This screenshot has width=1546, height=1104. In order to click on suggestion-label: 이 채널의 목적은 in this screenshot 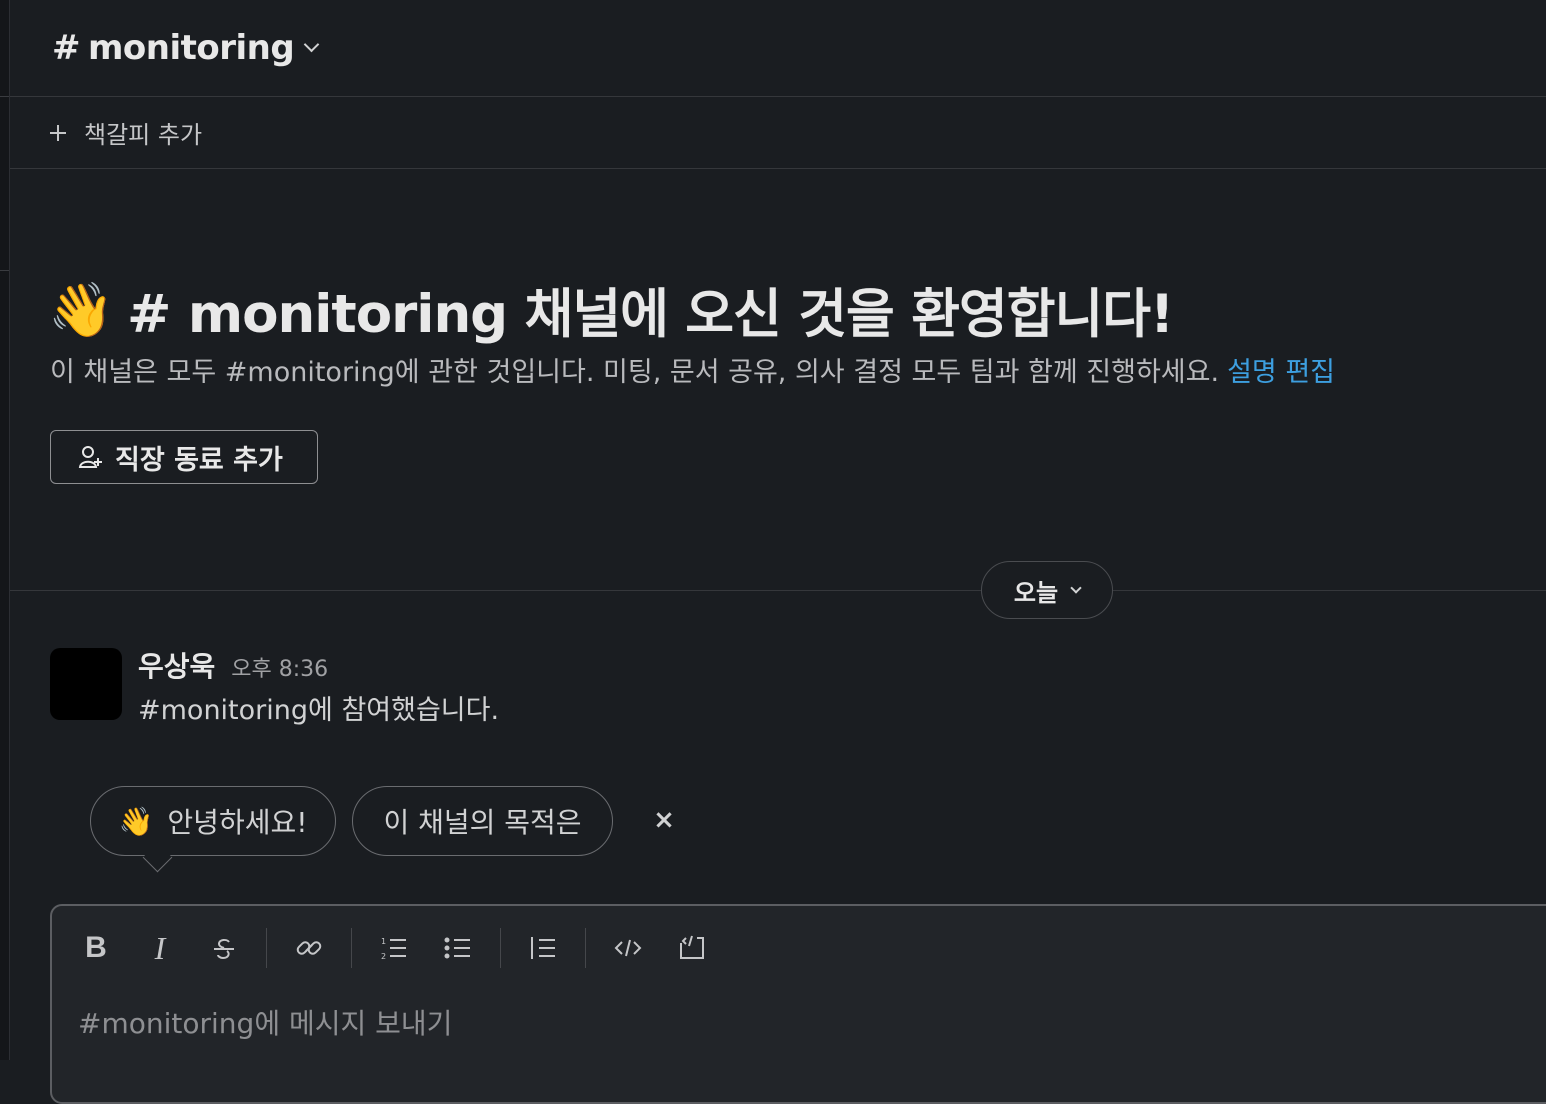, I will do `click(482, 822)`.